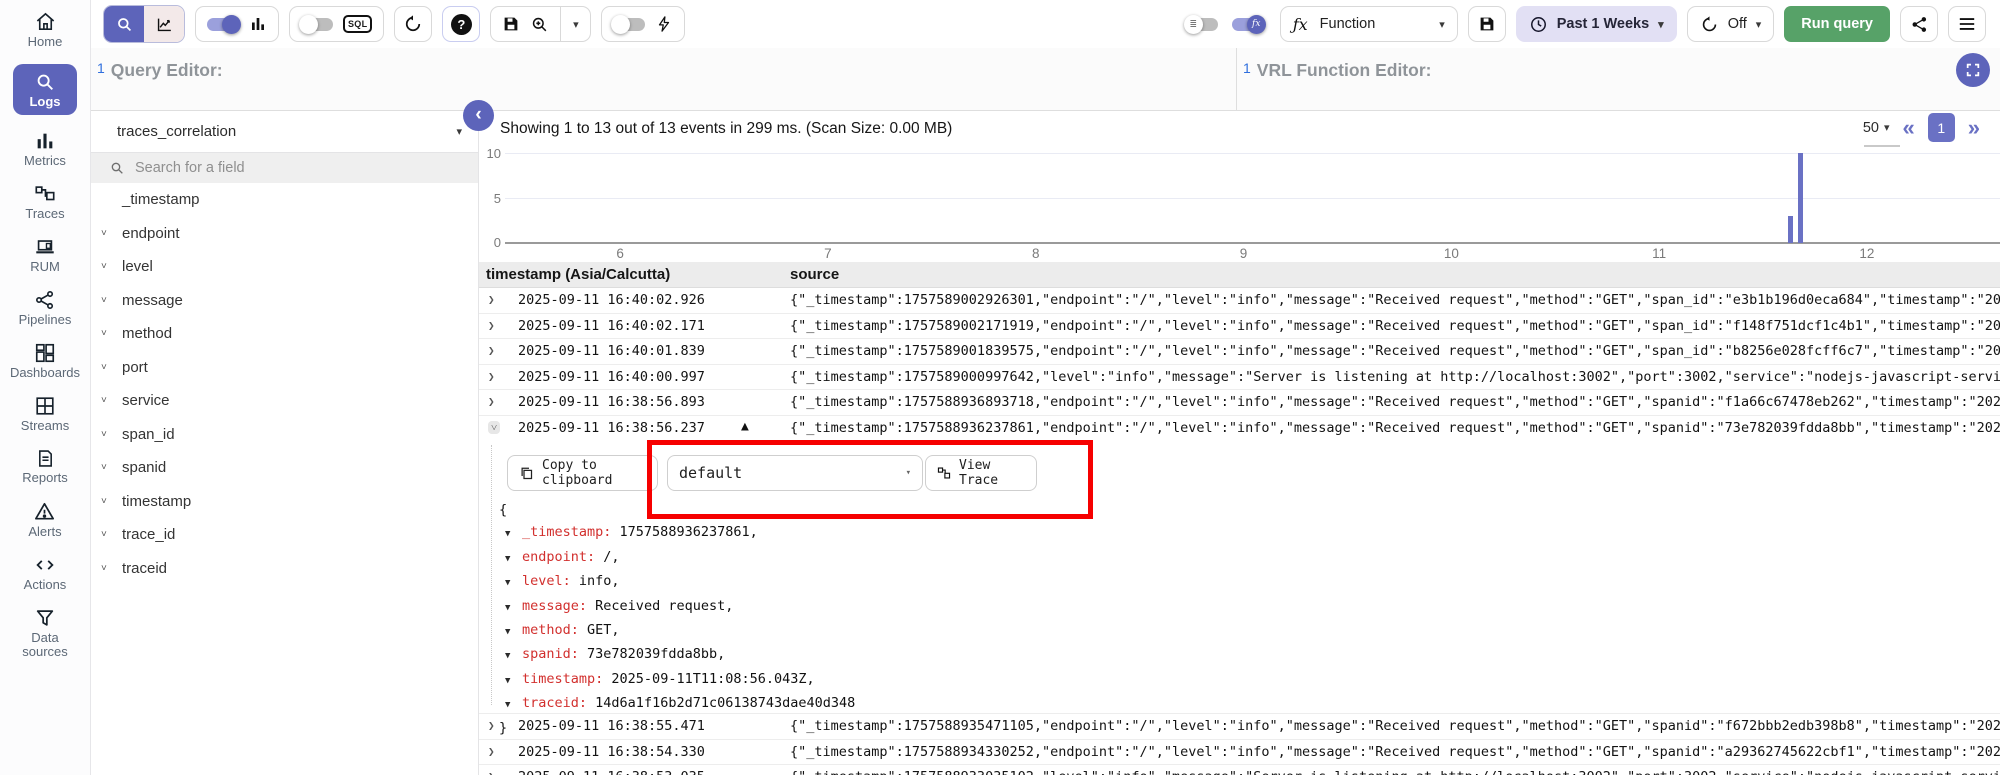 Image resolution: width=2000 pixels, height=775 pixels. Describe the element at coordinates (45, 255) in the screenshot. I see `sidebar-item-rum: RUM` at that location.